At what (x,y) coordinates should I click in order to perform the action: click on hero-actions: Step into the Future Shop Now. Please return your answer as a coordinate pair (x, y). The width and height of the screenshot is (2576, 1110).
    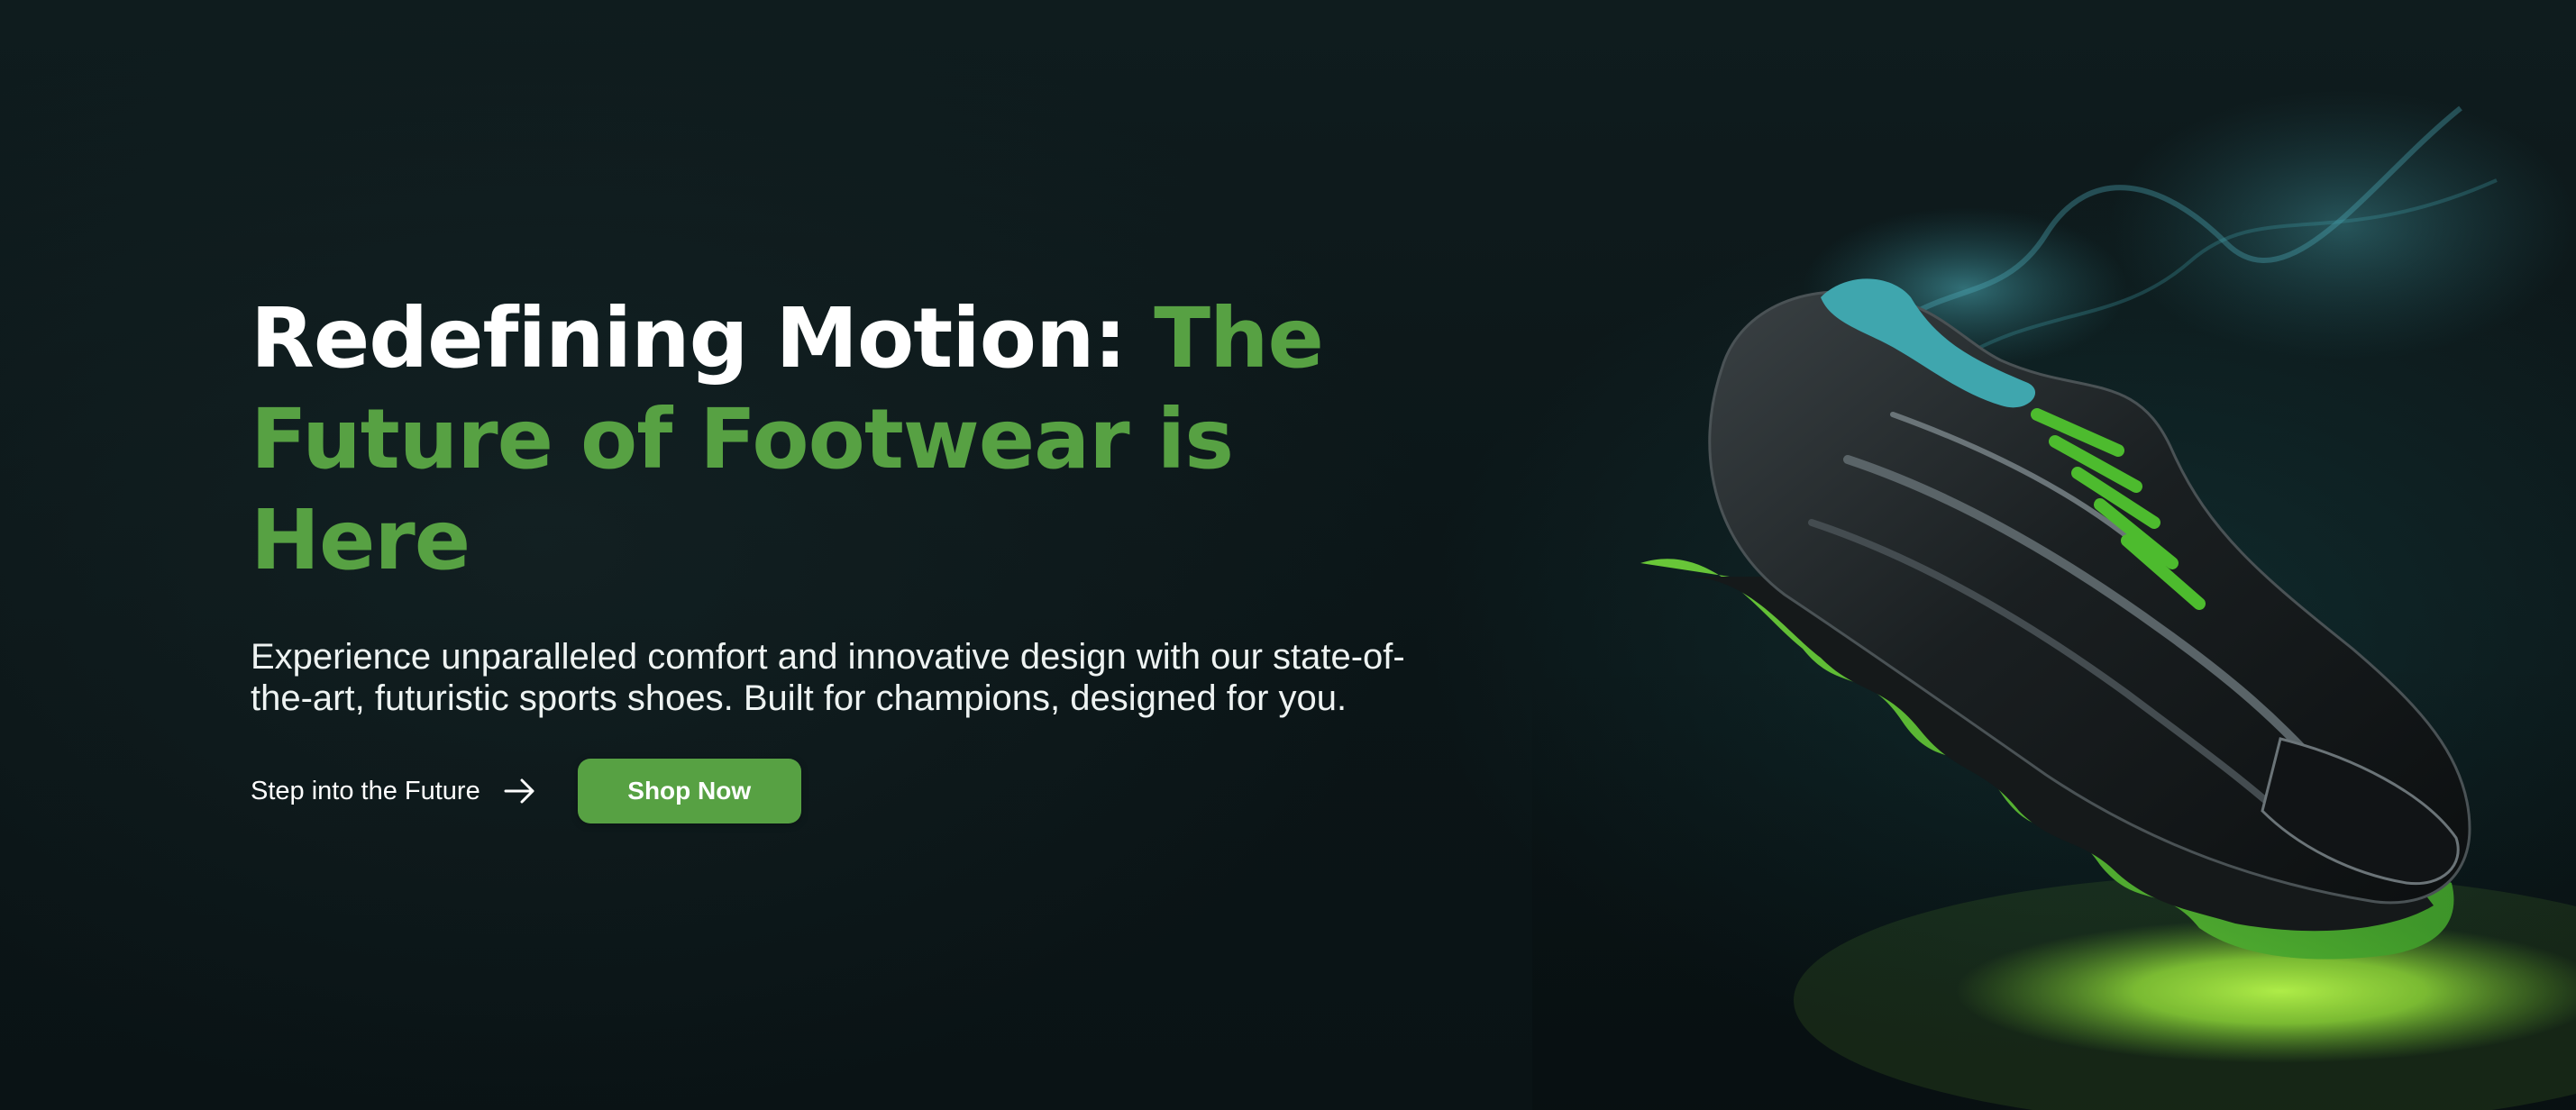
    Looking at the image, I should click on (526, 791).